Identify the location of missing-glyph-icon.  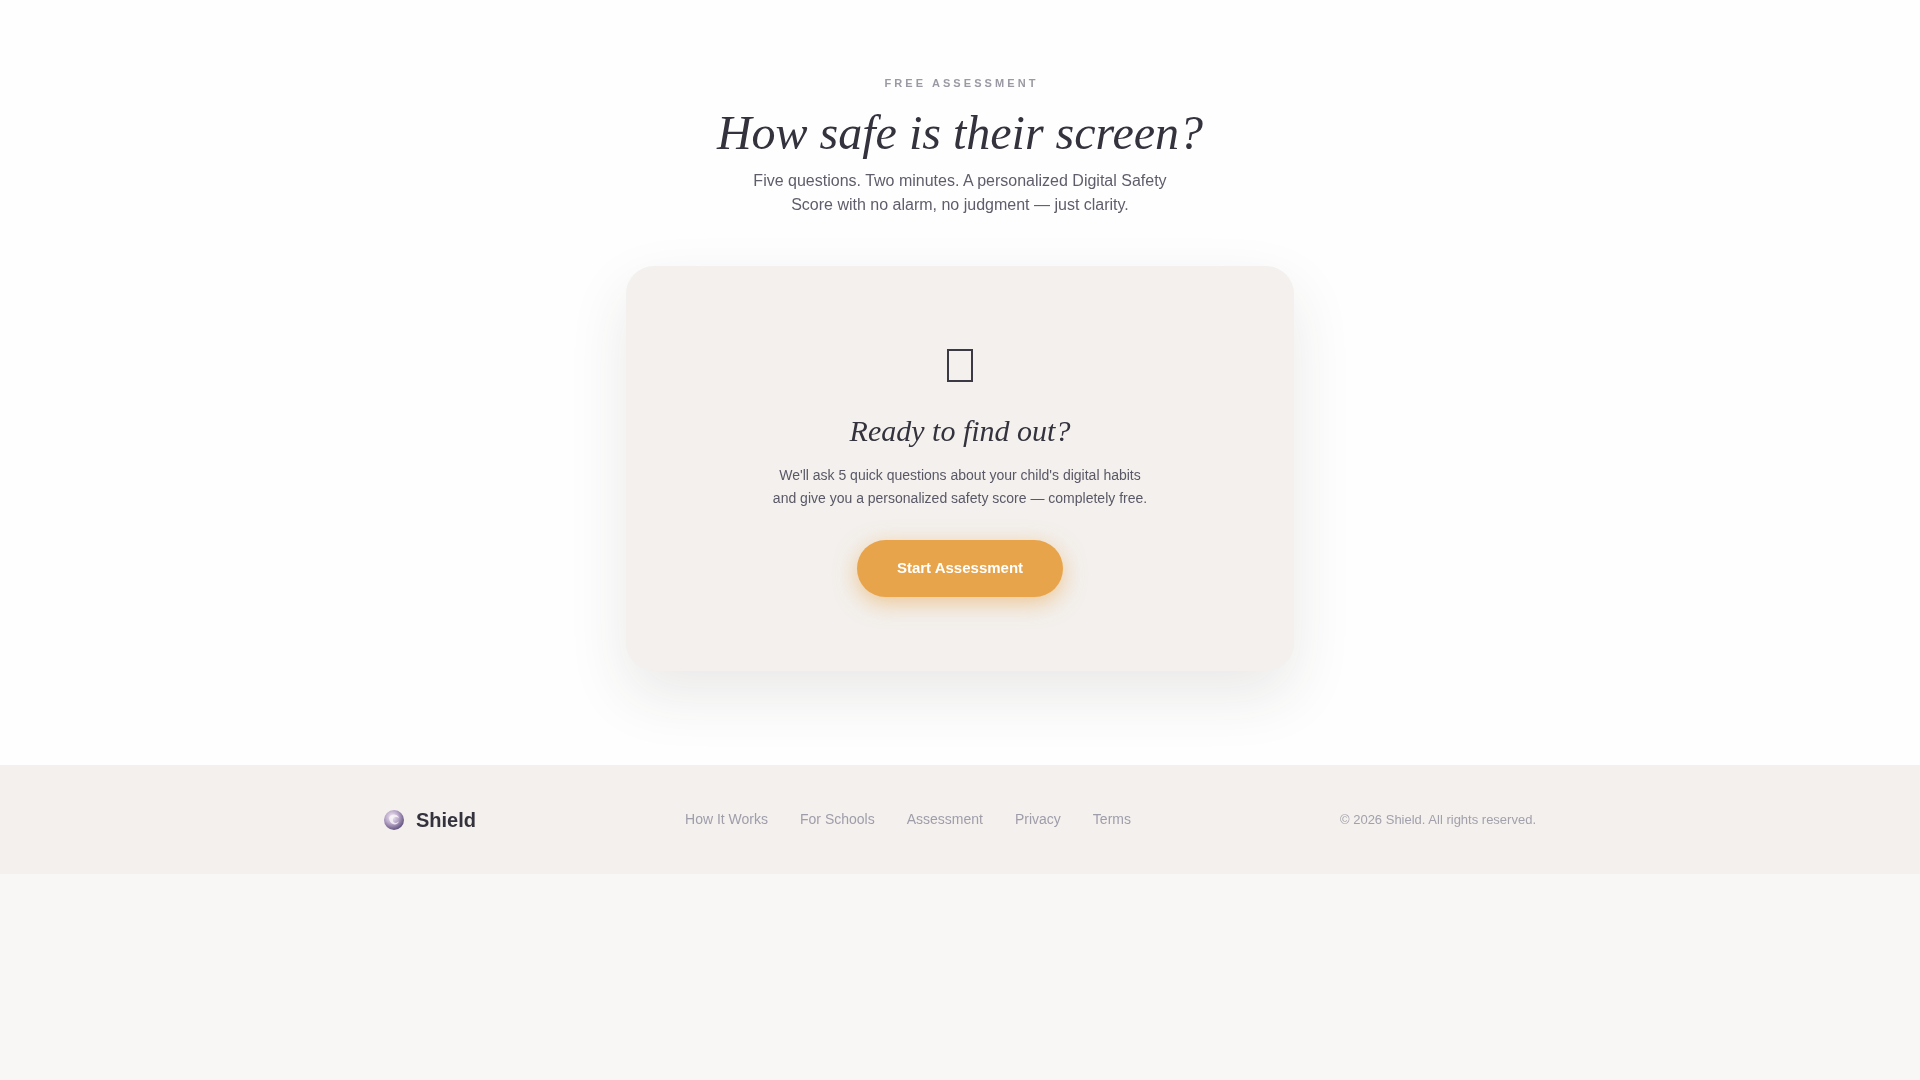
(960, 365).